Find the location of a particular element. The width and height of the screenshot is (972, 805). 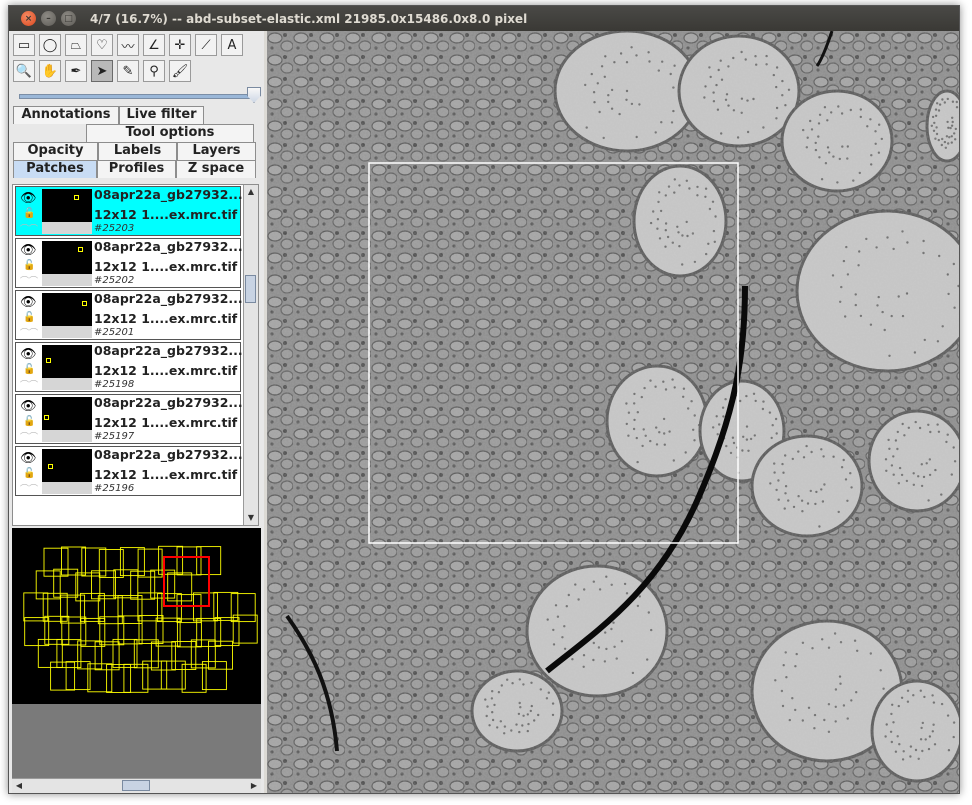

hand-tool-icon: ✋ is located at coordinates (50, 71).